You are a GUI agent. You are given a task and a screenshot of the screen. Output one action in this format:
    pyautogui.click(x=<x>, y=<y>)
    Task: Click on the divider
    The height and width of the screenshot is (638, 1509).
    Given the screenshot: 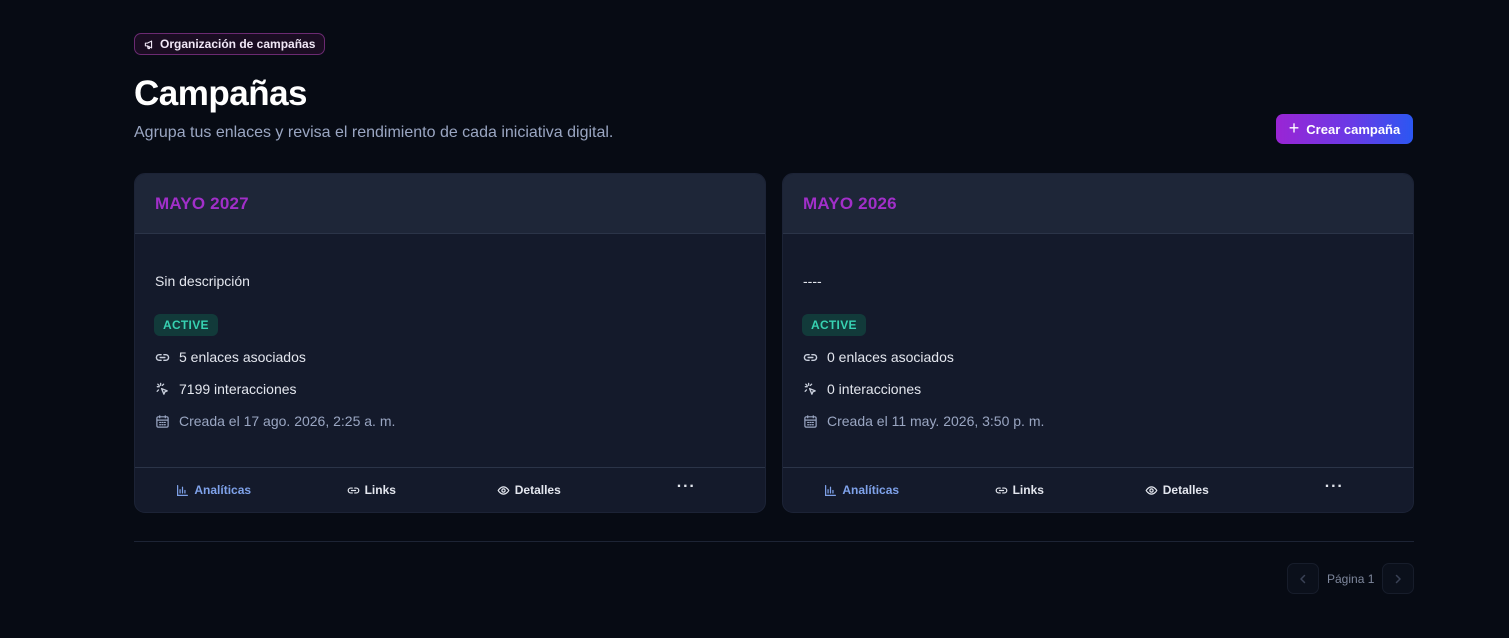 What is the action you would take?
    pyautogui.click(x=774, y=541)
    